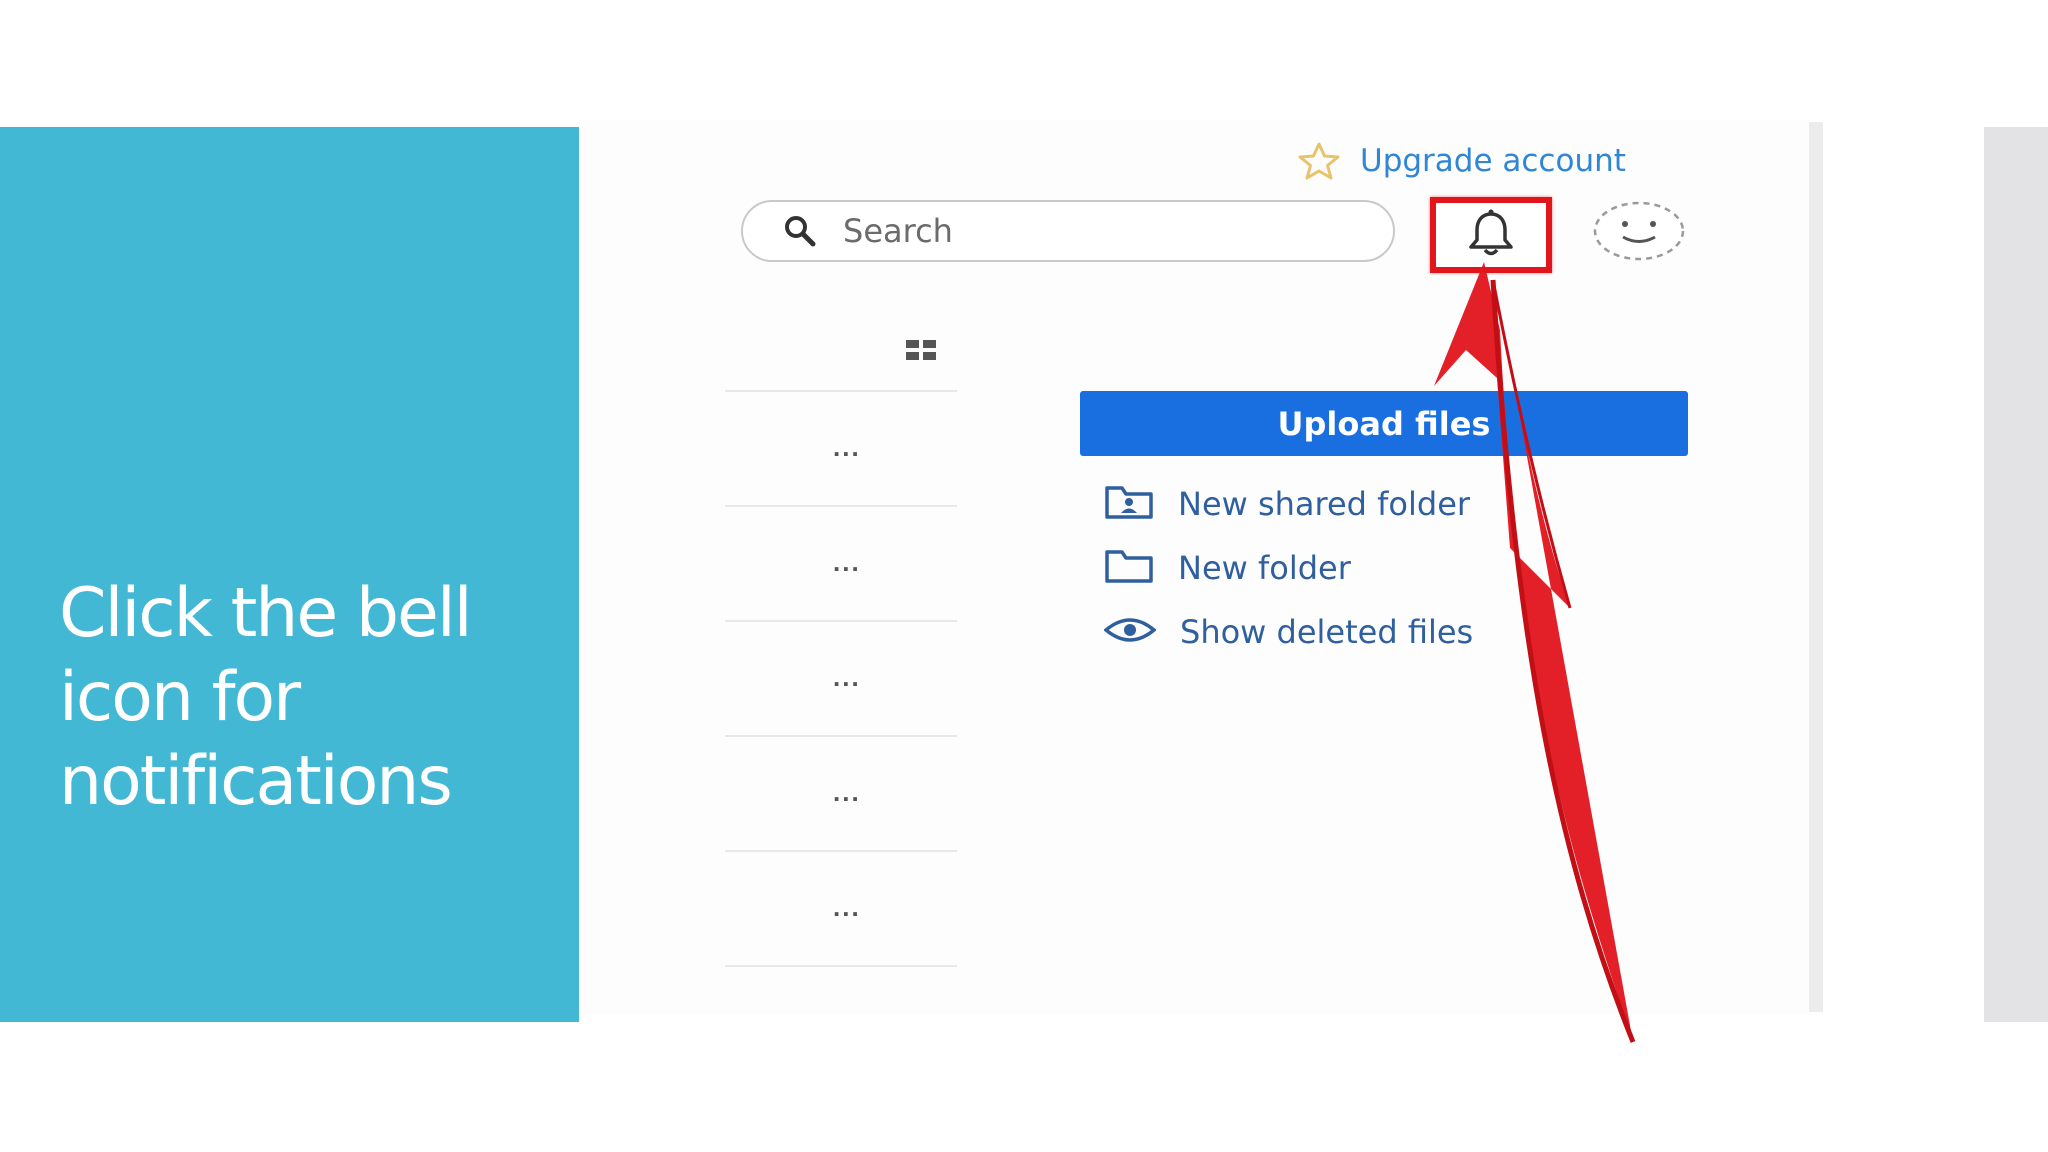 Image resolution: width=2048 pixels, height=1152 pixels. I want to click on folder-icon, so click(1129, 568).